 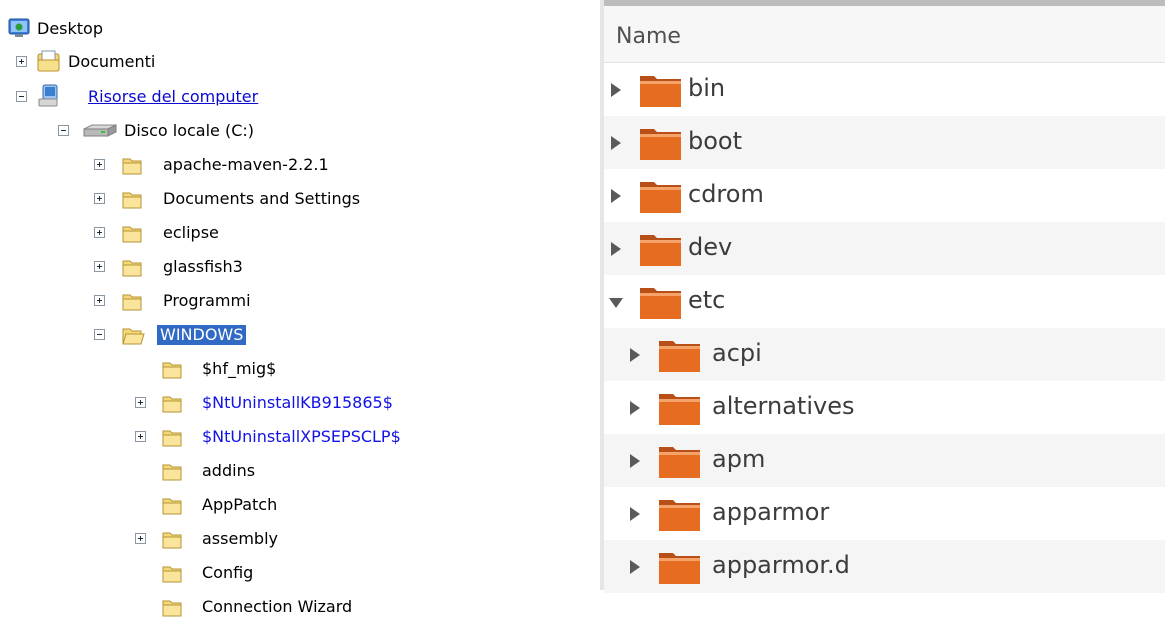 I want to click on list-row: dev, so click(x=884, y=248).